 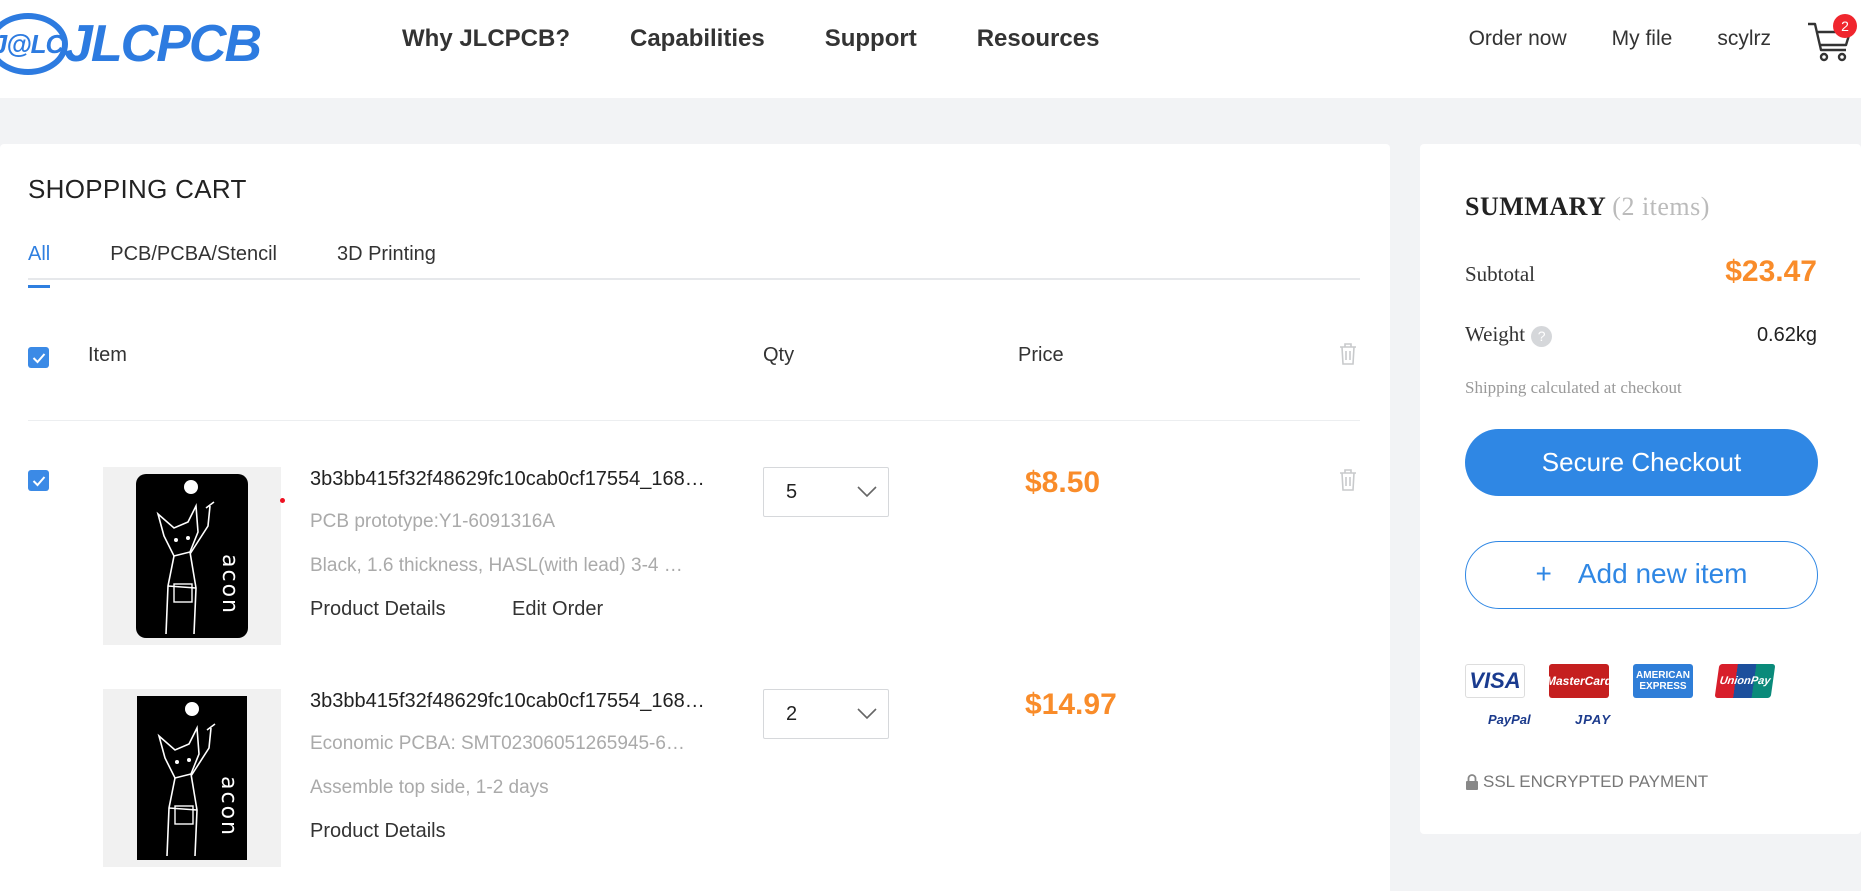 What do you see at coordinates (1071, 704) in the screenshot?
I see `item-2-price: $14.97` at bounding box center [1071, 704].